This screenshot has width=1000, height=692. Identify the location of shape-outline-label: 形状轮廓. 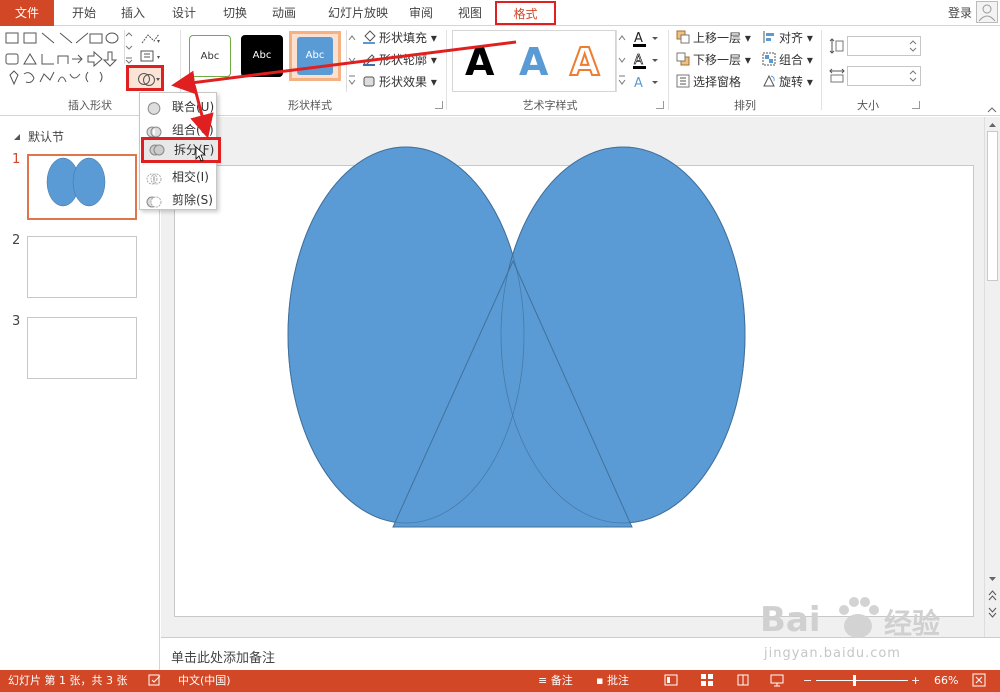
(403, 60).